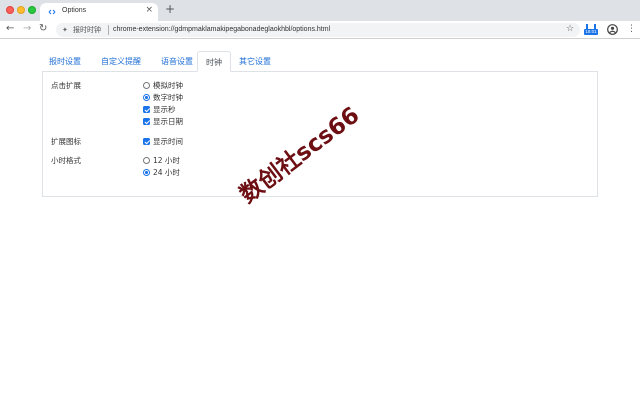 The height and width of the screenshot is (400, 640). Describe the element at coordinates (66, 141) in the screenshot. I see `extension-icon-label: 扩展图标` at that location.